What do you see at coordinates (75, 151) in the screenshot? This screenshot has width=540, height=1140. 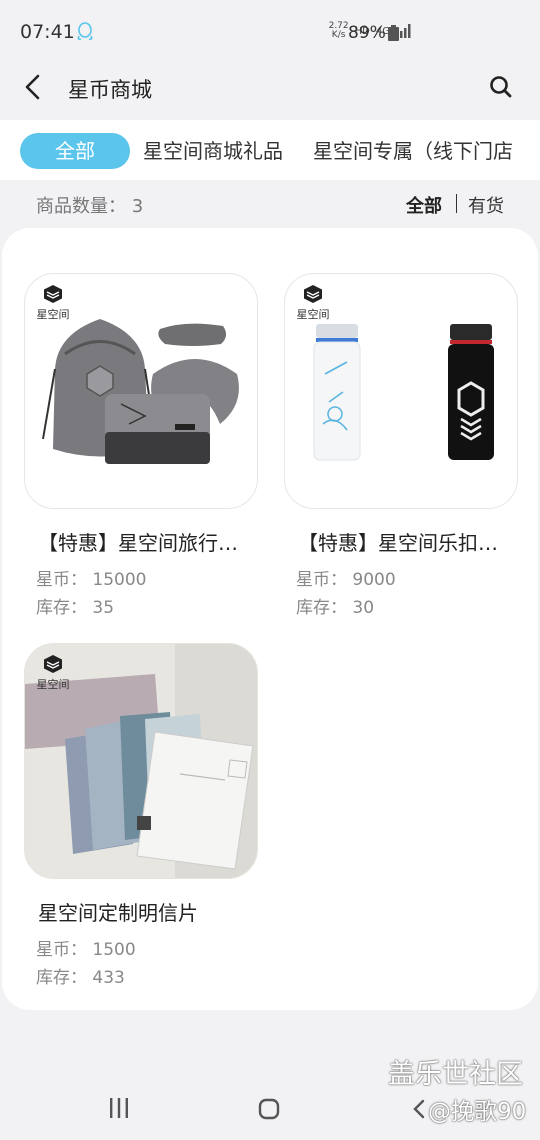 I see `tab-all: 全部` at bounding box center [75, 151].